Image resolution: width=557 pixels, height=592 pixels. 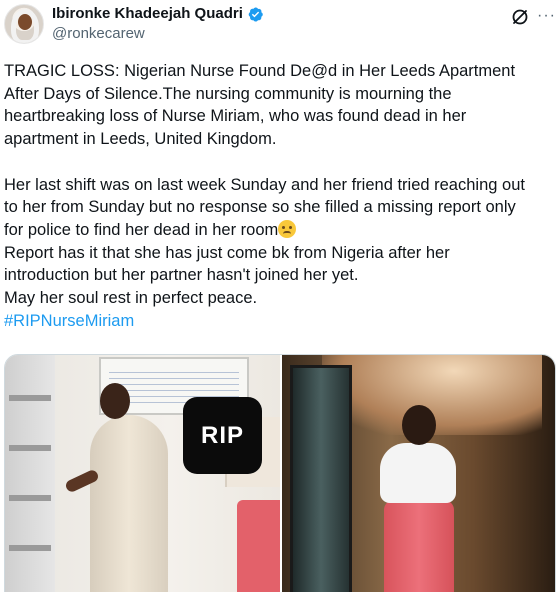 I want to click on author-name: Ibironke Khadeejah Quadri, so click(x=147, y=14).